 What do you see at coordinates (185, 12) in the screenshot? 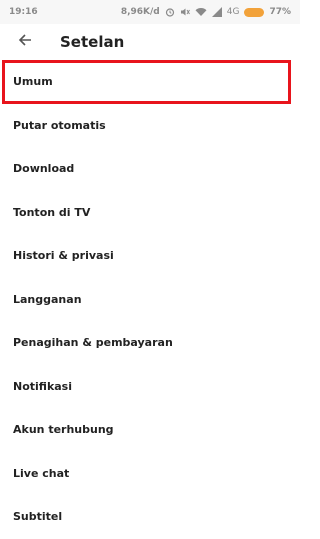
I see `mute-icon` at bounding box center [185, 12].